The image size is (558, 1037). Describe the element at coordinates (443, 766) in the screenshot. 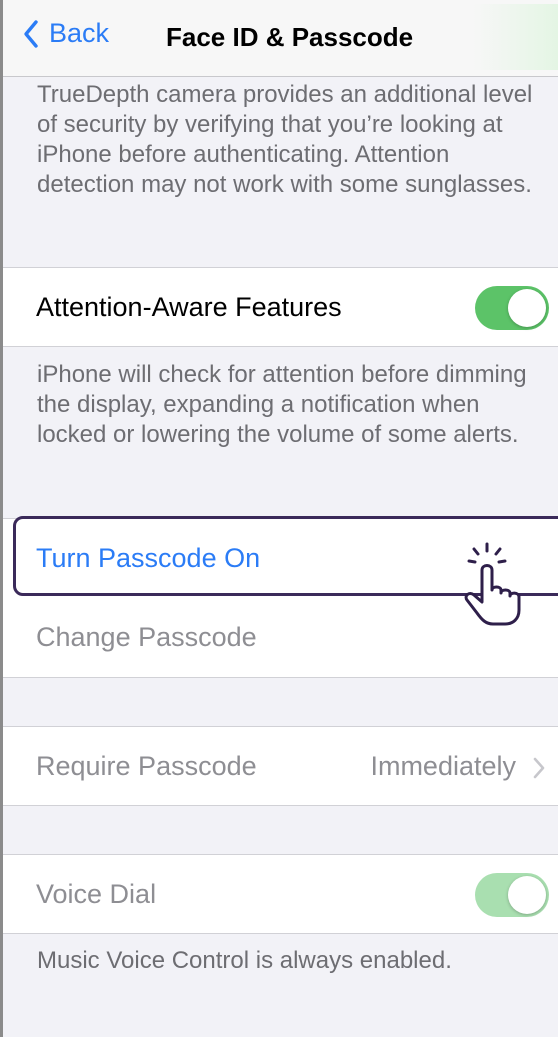

I see `require-passcode-value: Immediately` at that location.